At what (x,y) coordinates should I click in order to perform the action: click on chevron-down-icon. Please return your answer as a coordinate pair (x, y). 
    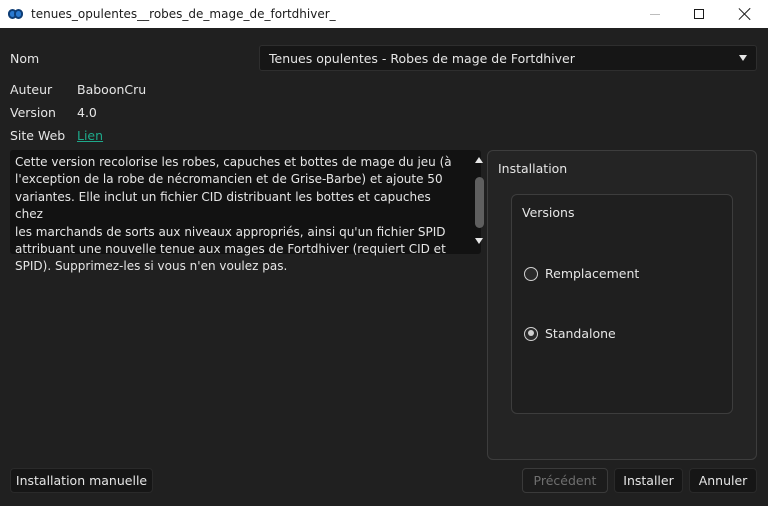
    Looking at the image, I should click on (743, 58).